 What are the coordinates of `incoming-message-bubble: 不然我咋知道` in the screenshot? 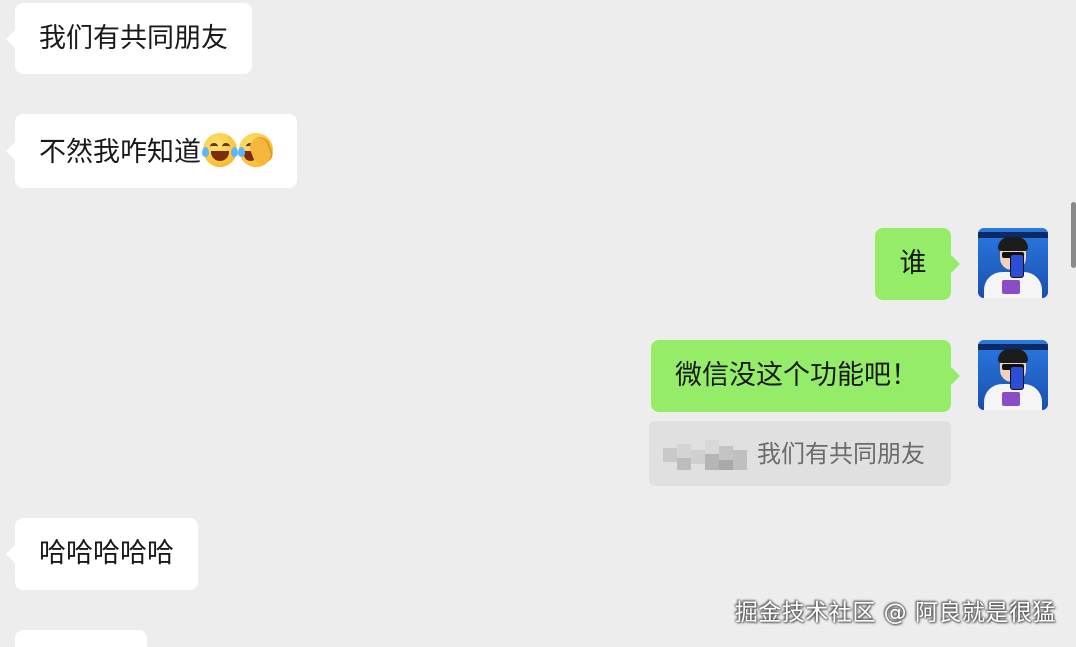 It's located at (151, 151).